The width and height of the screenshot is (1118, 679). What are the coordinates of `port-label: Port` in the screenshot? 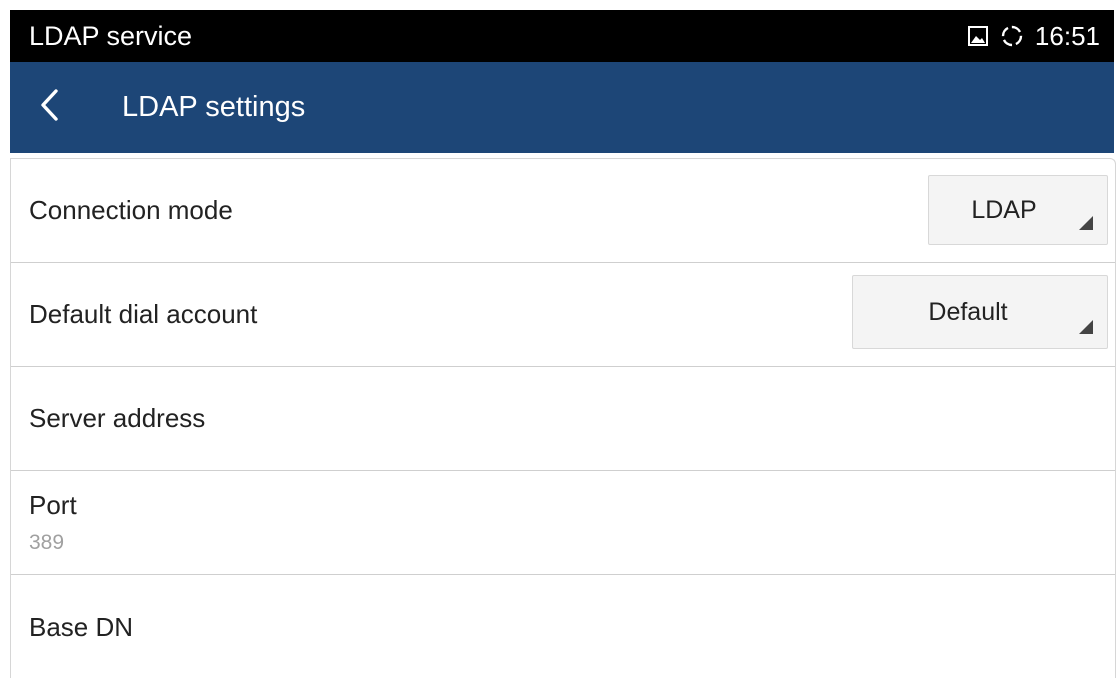 It's located at (53, 505).